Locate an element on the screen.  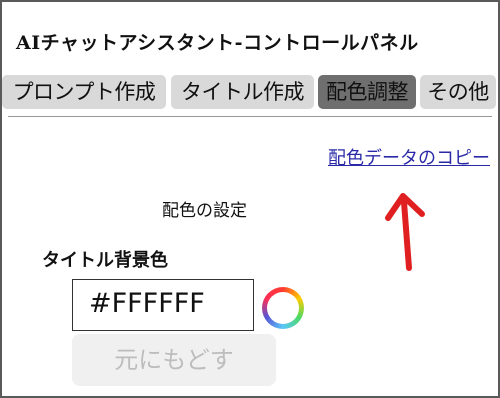
tab-title-create: タイトル作成 is located at coordinates (242, 92).